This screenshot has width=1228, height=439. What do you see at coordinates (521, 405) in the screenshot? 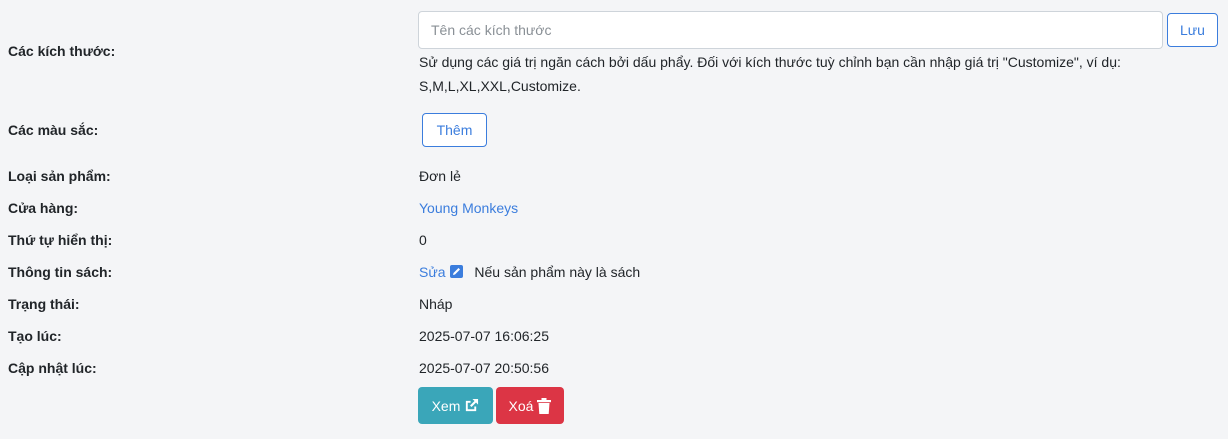
I see `delete-button-label: Xoá` at bounding box center [521, 405].